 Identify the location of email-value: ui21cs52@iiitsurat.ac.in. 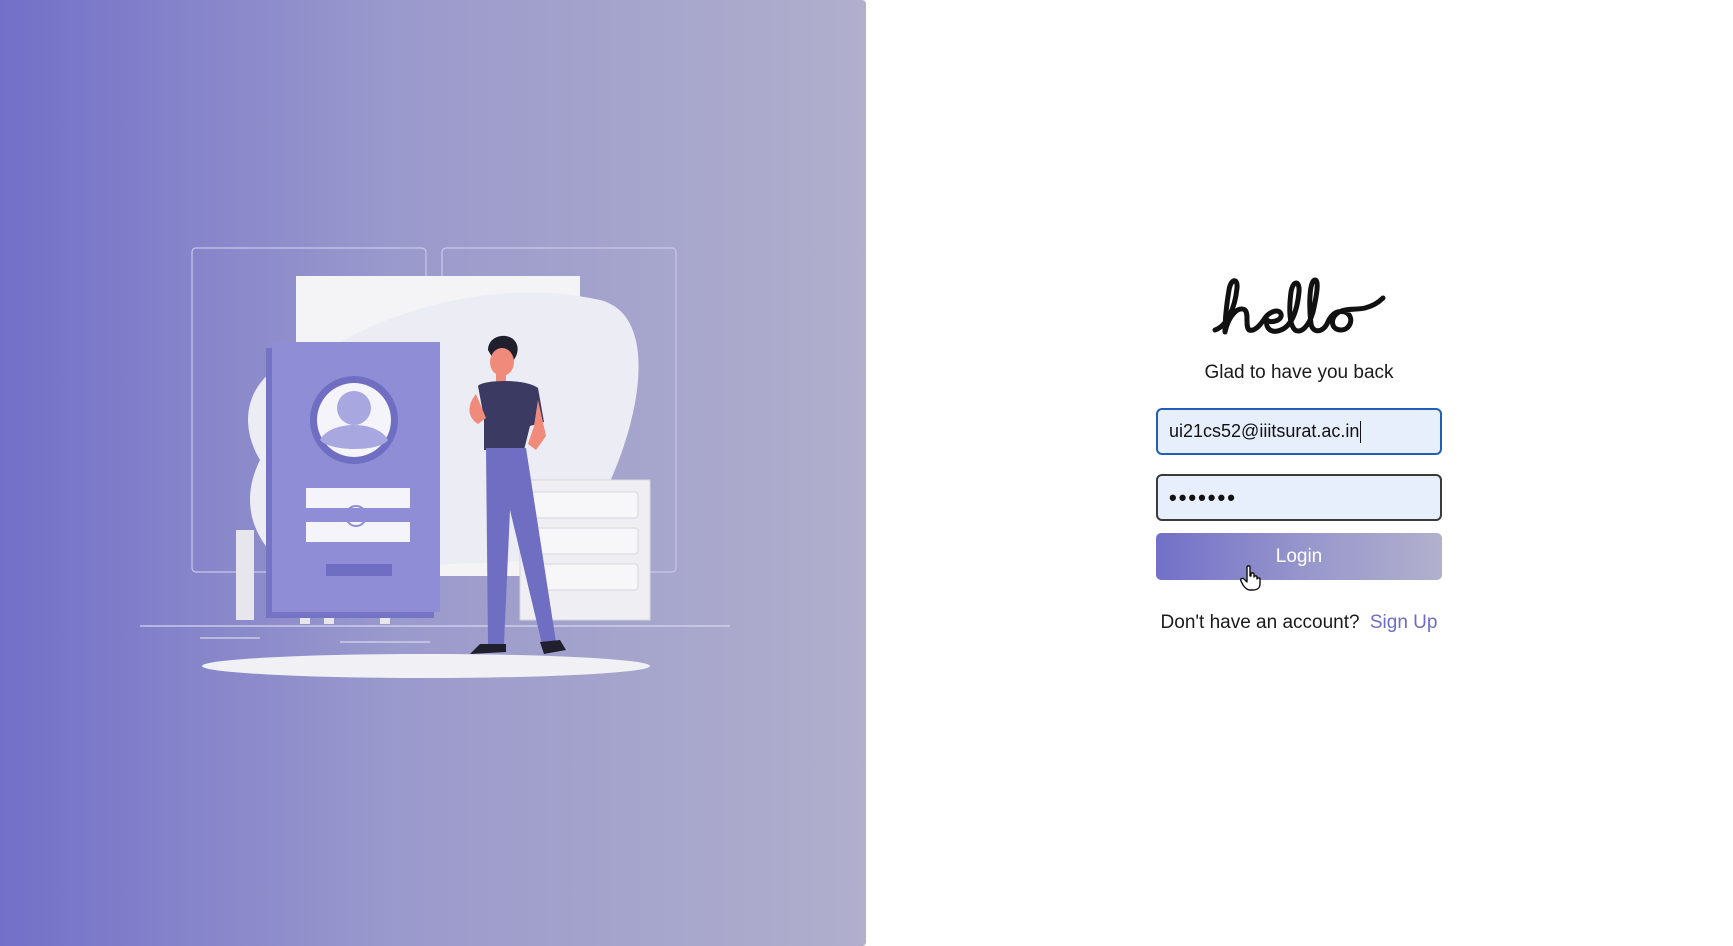
(1264, 431).